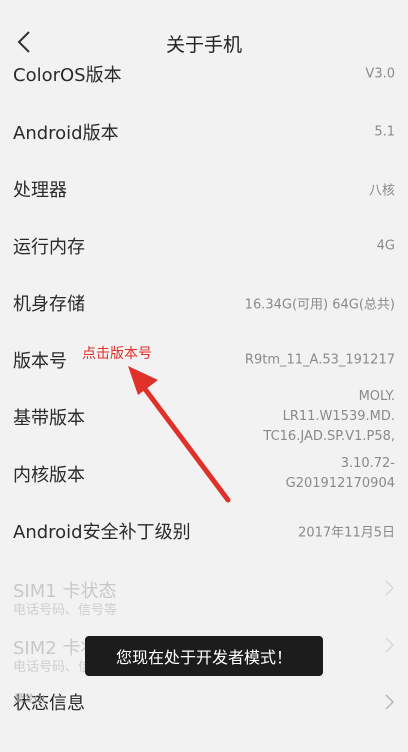 The height and width of the screenshot is (752, 408). I want to click on row-ram: 运行内存 4G, so click(204, 245).